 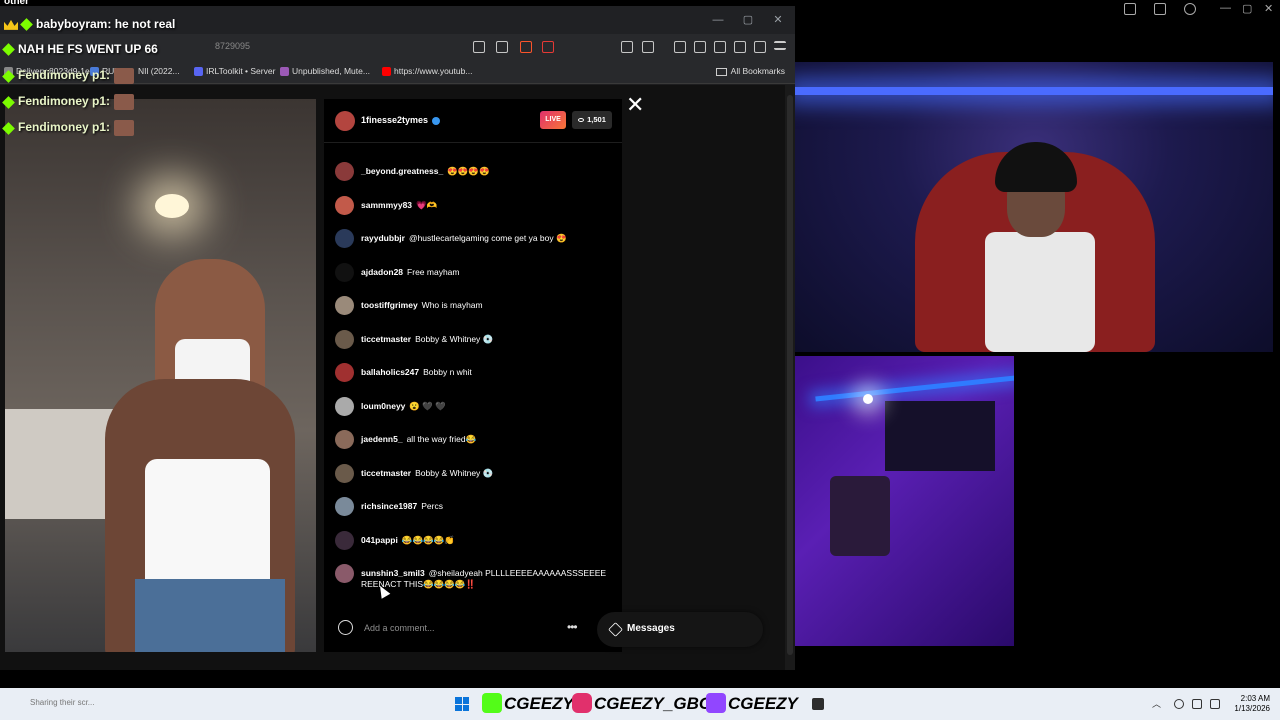 I want to click on social-kick: CGEEZY, so click(x=528, y=704).